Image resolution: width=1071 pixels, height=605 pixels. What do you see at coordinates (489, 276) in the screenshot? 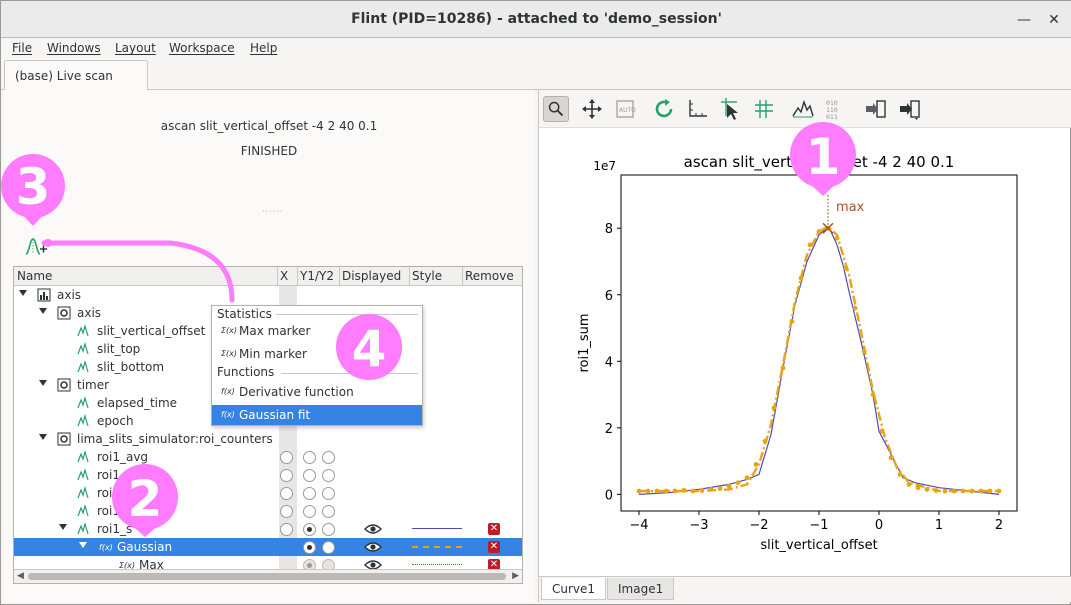
I see `header-remove: Remove` at bounding box center [489, 276].